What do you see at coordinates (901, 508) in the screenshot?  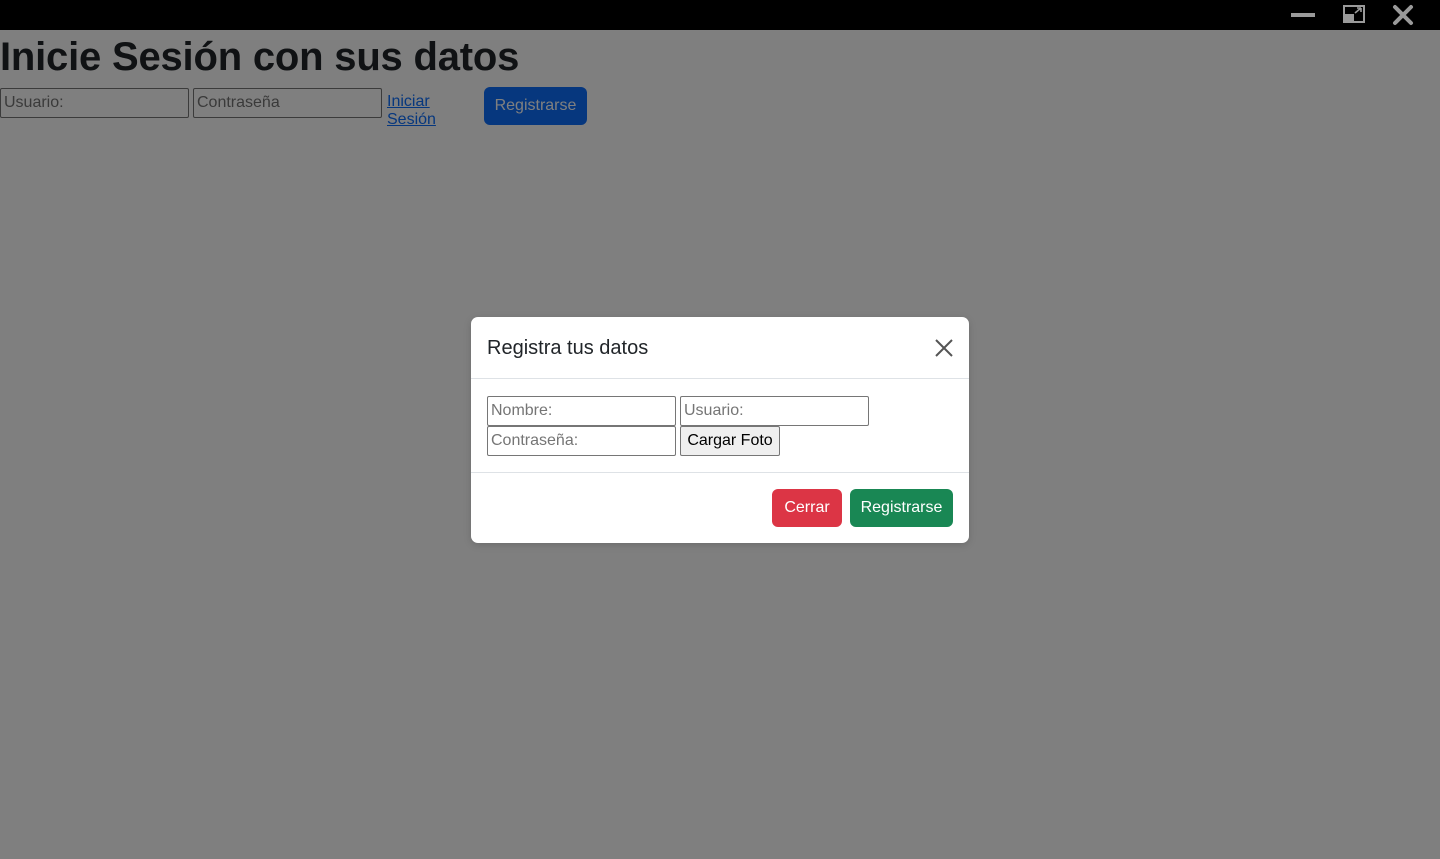 I see `register-button: Registrarse` at bounding box center [901, 508].